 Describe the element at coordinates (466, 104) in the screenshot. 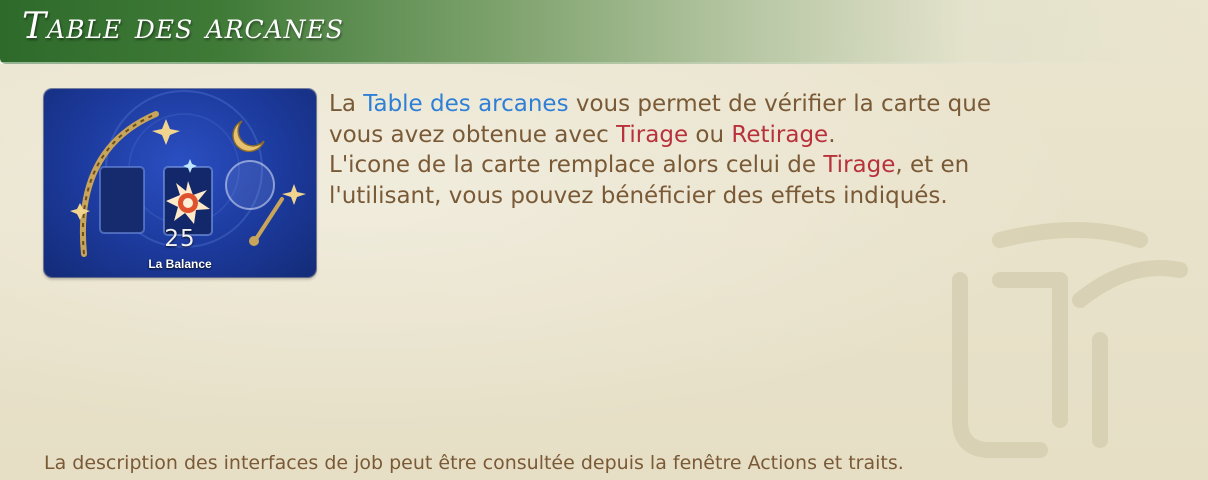

I see `keyword-table-des-arcanes: Table des arcanes` at that location.